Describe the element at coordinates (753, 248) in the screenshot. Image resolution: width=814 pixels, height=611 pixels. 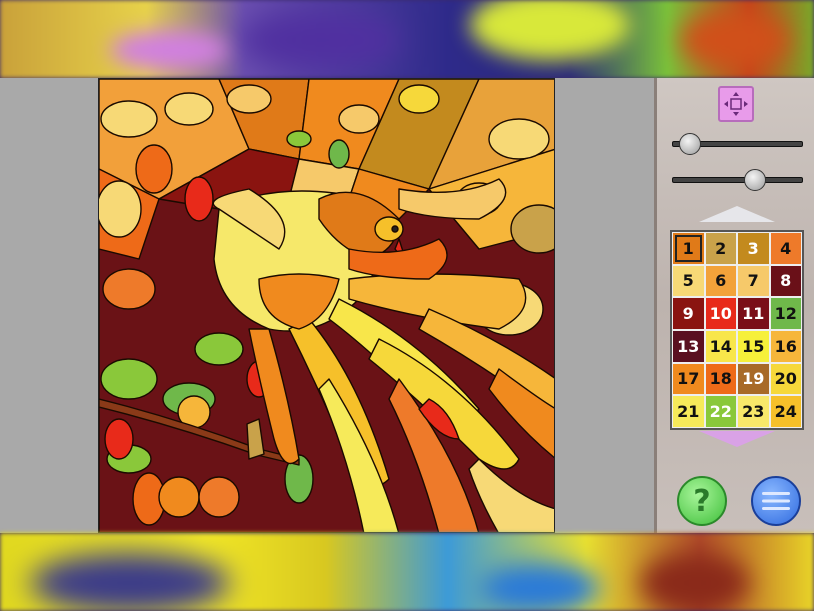
I see `color-swatch-3: 3` at that location.